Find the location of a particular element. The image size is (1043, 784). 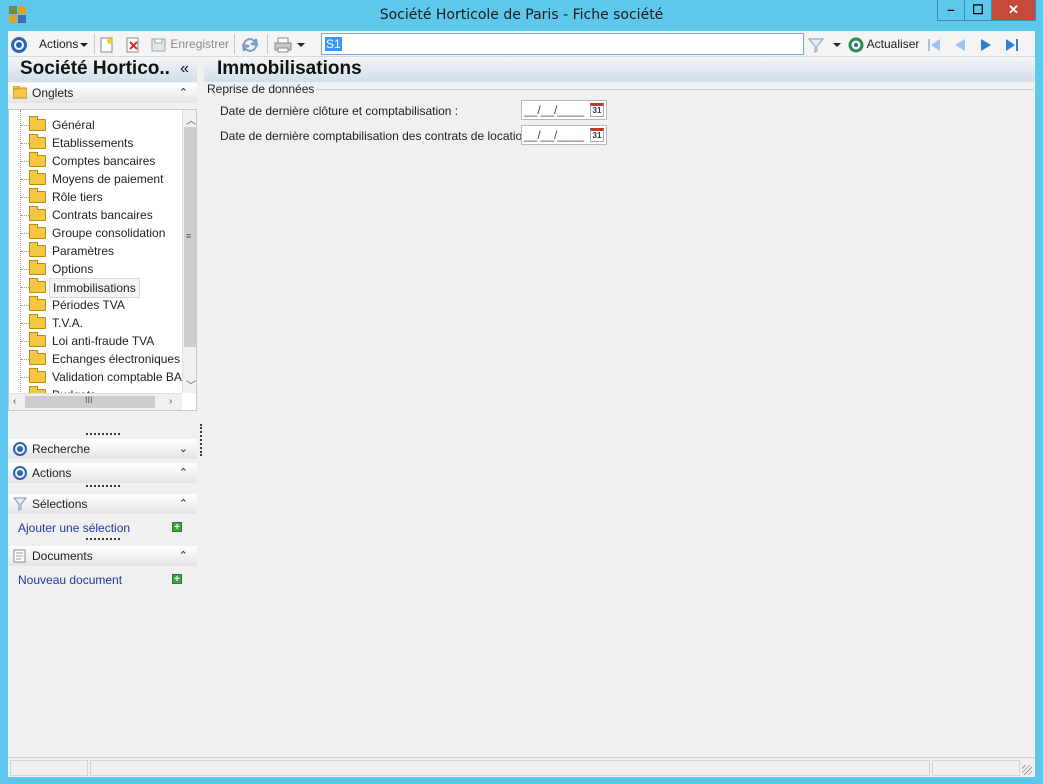

lease-accounting-date-field: __/__/____ 31 is located at coordinates (564, 135).